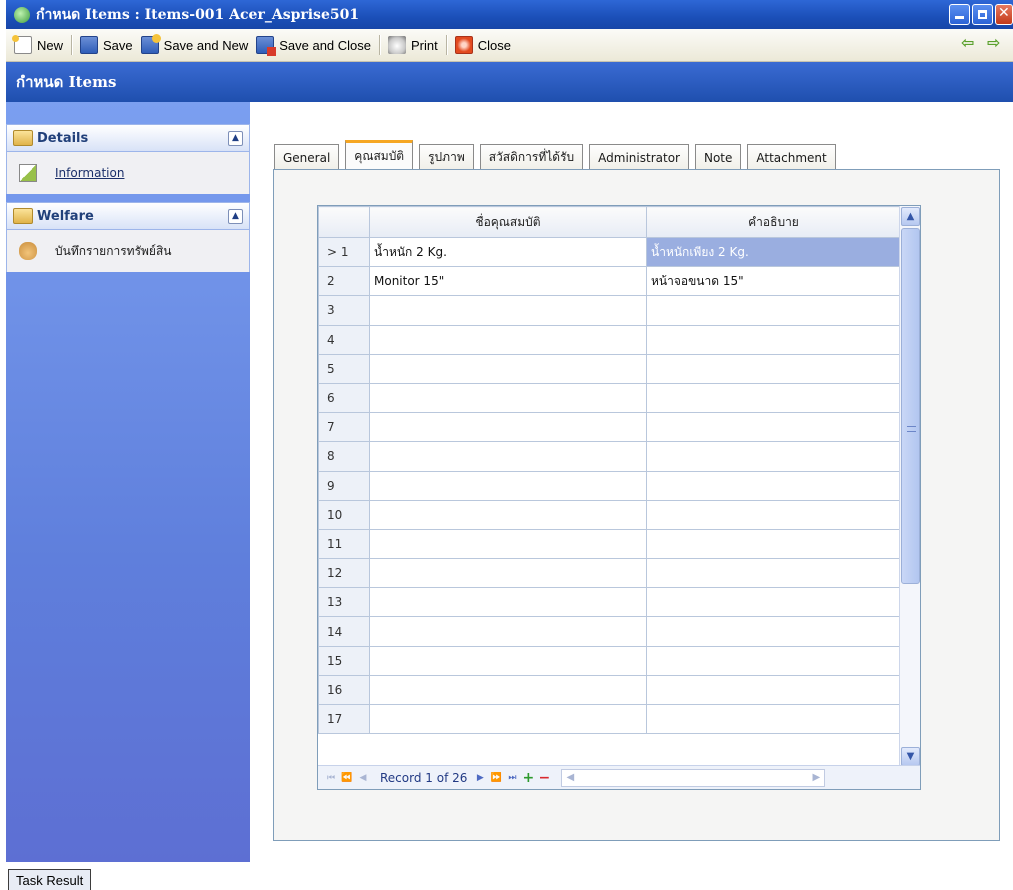  I want to click on table-row: 3, so click(609, 310).